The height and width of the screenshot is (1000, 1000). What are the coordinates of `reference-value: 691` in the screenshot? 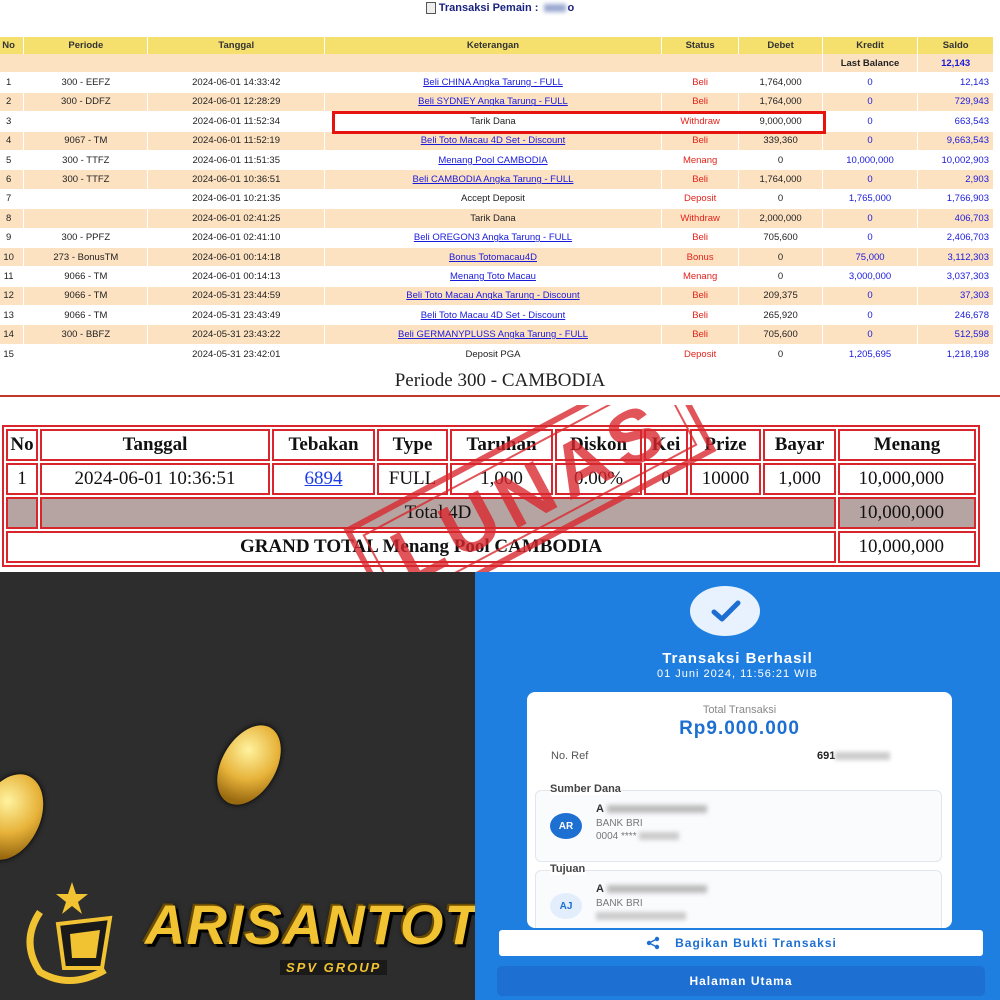 It's located at (854, 756).